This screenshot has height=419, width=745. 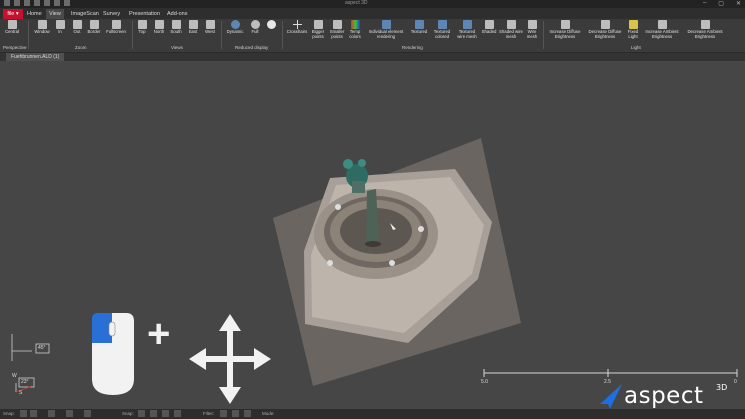 What do you see at coordinates (738, 3) in the screenshot?
I see `close-icon: ✕` at bounding box center [738, 3].